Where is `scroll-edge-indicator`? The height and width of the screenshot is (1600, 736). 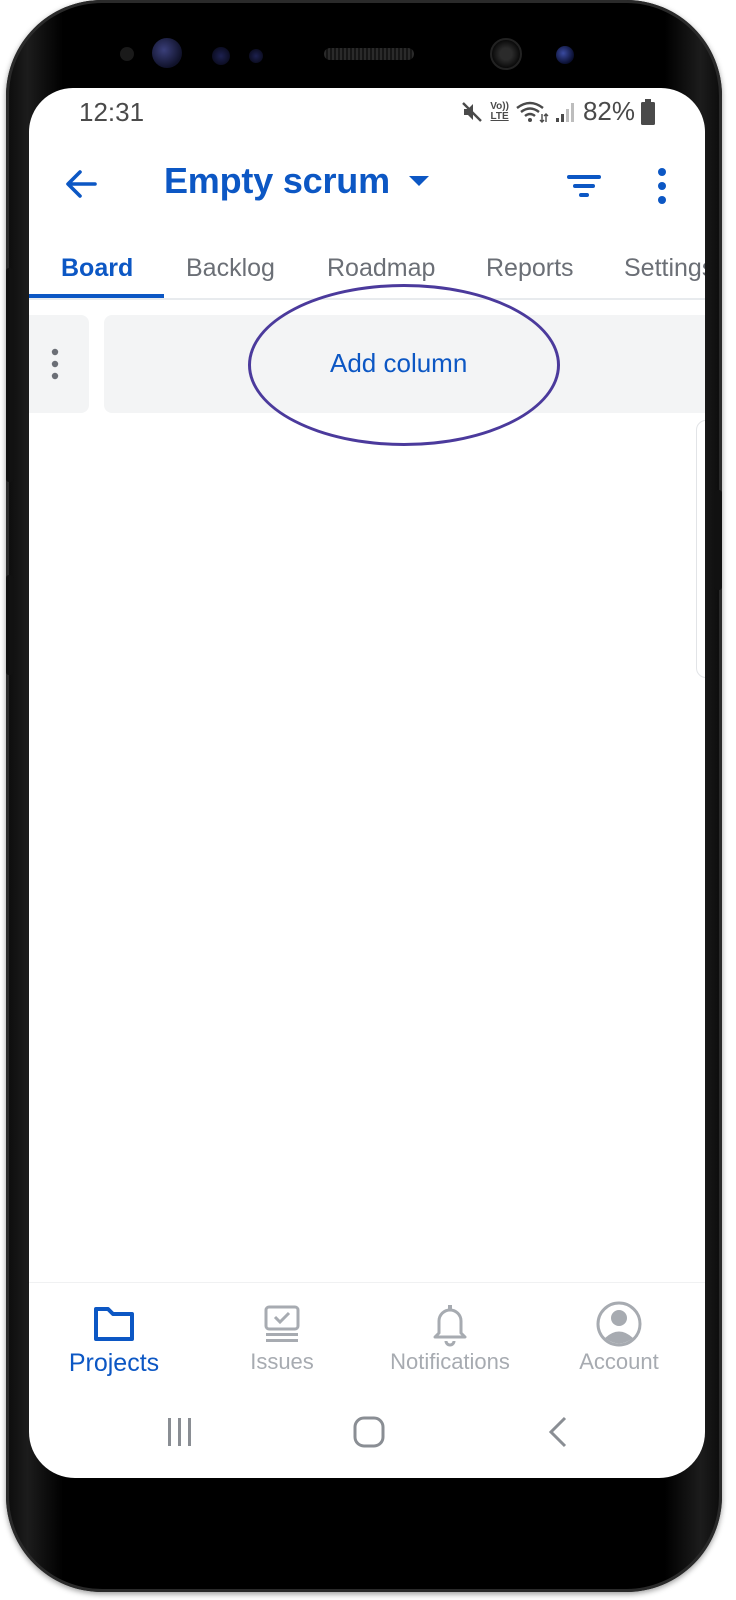 scroll-edge-indicator is located at coordinates (700, 549).